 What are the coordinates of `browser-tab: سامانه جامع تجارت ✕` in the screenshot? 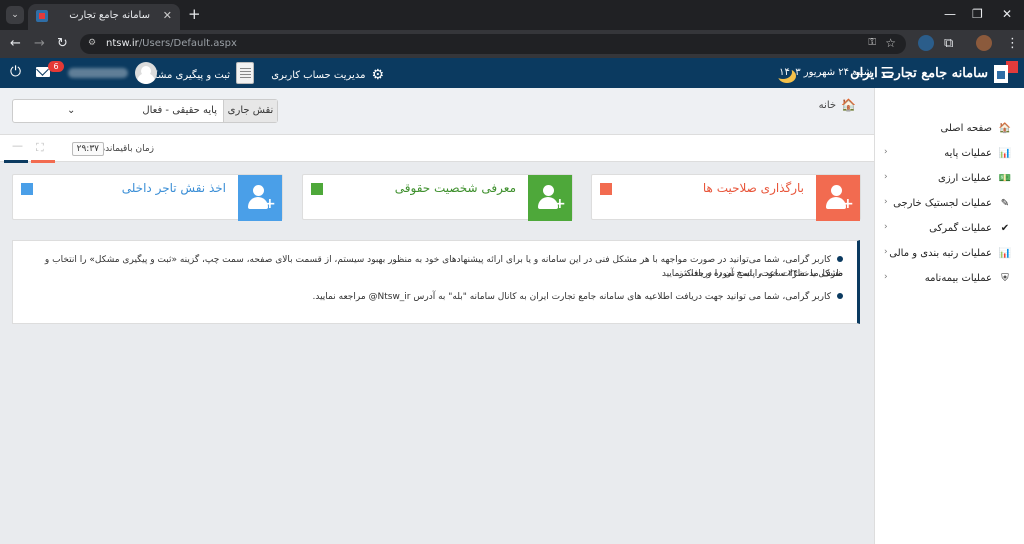 It's located at (104, 17).